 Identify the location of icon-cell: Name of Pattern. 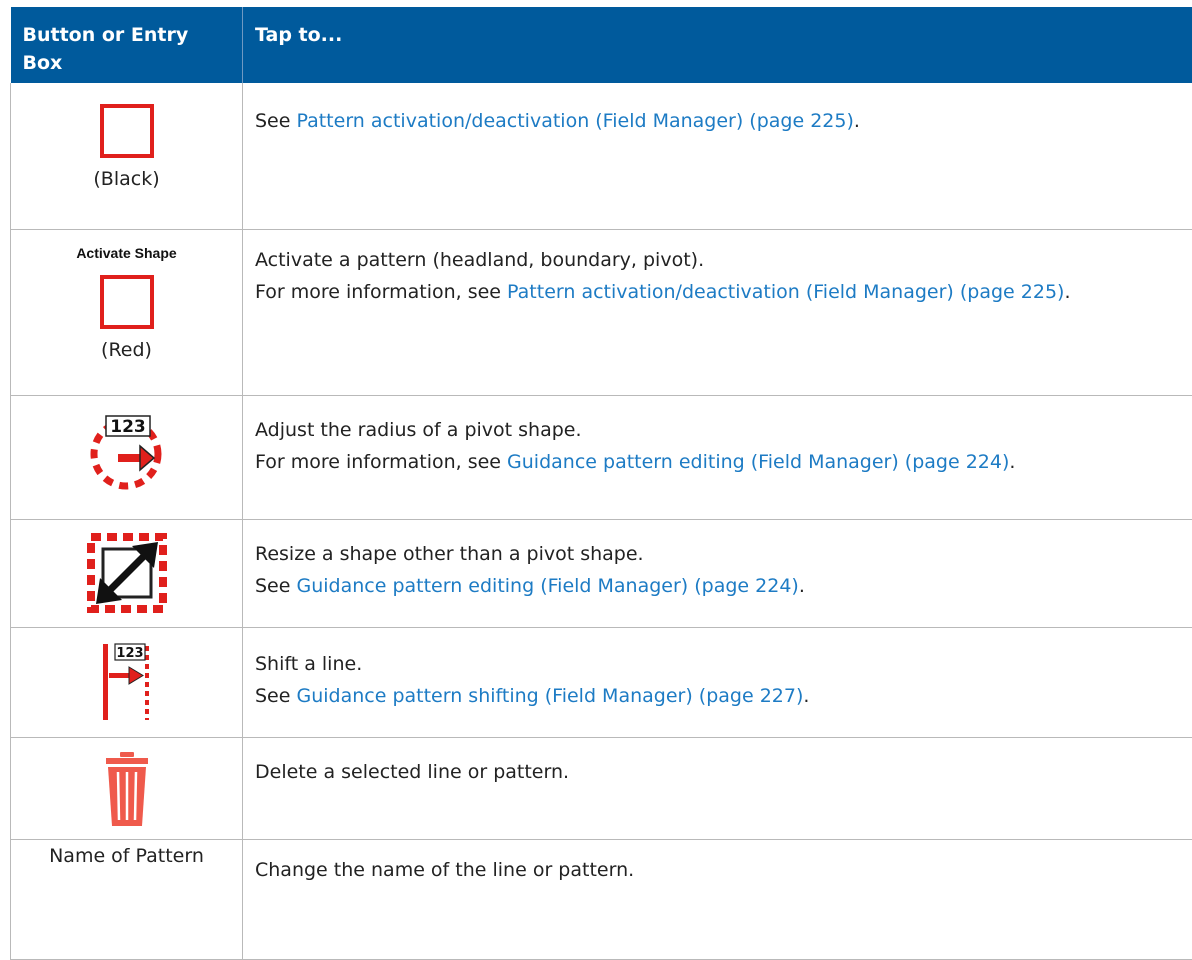
(127, 899).